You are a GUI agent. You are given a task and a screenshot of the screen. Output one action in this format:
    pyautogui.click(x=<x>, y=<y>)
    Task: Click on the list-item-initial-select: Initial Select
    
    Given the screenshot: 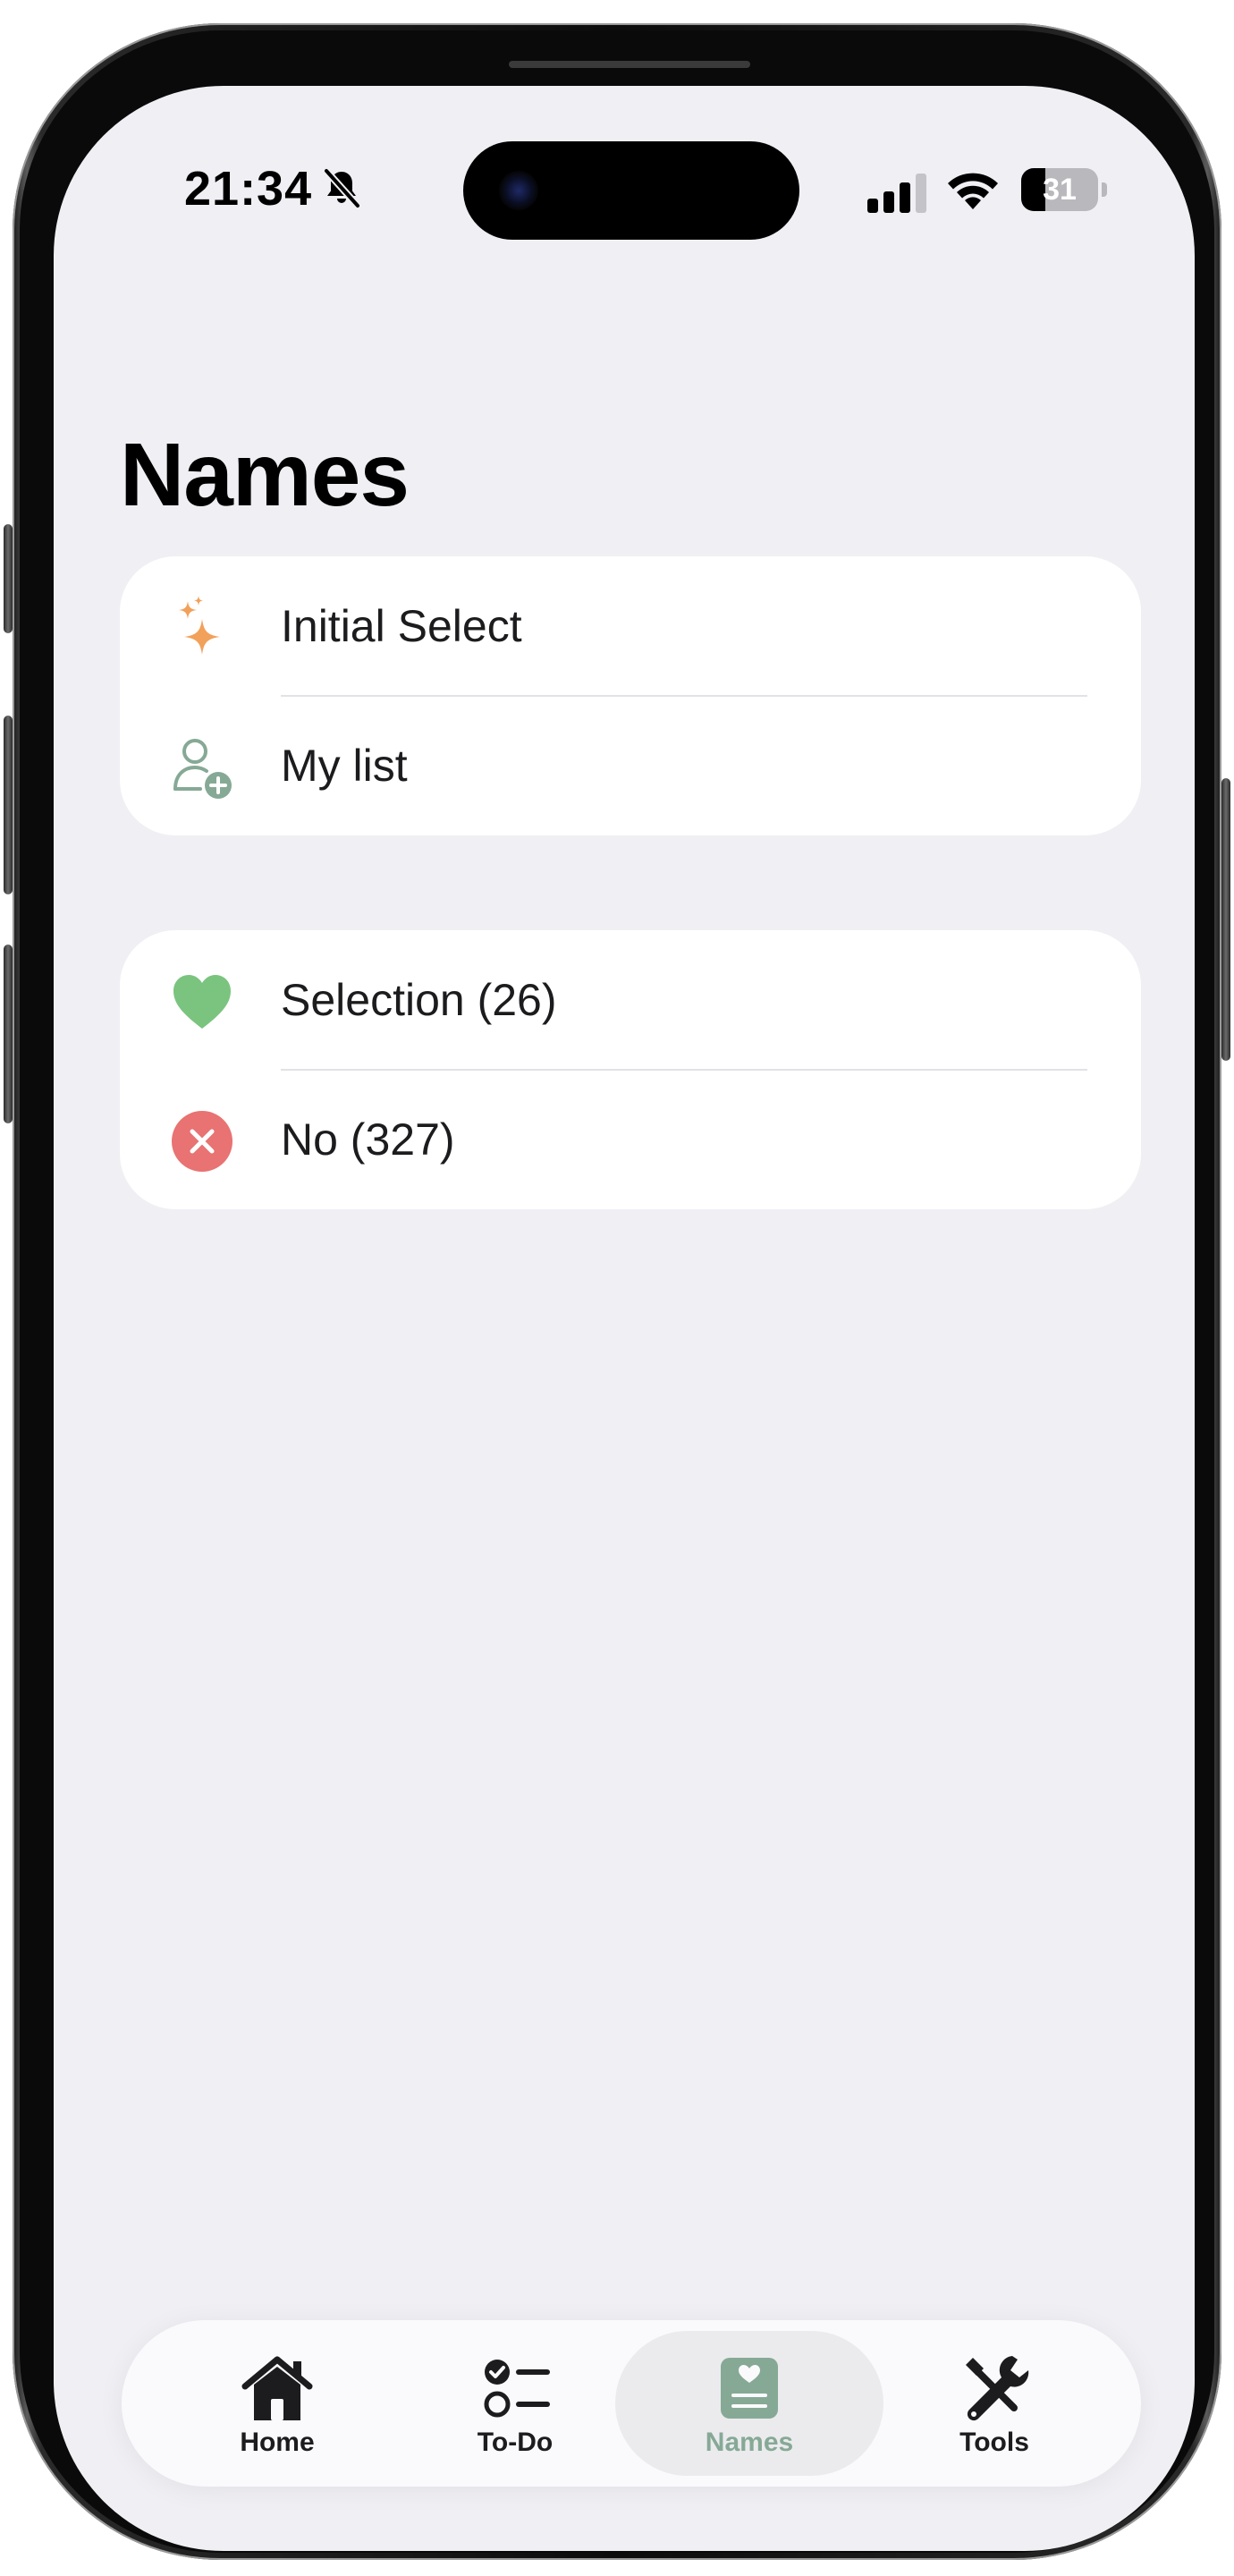 What is the action you would take?
    pyautogui.click(x=630, y=626)
    